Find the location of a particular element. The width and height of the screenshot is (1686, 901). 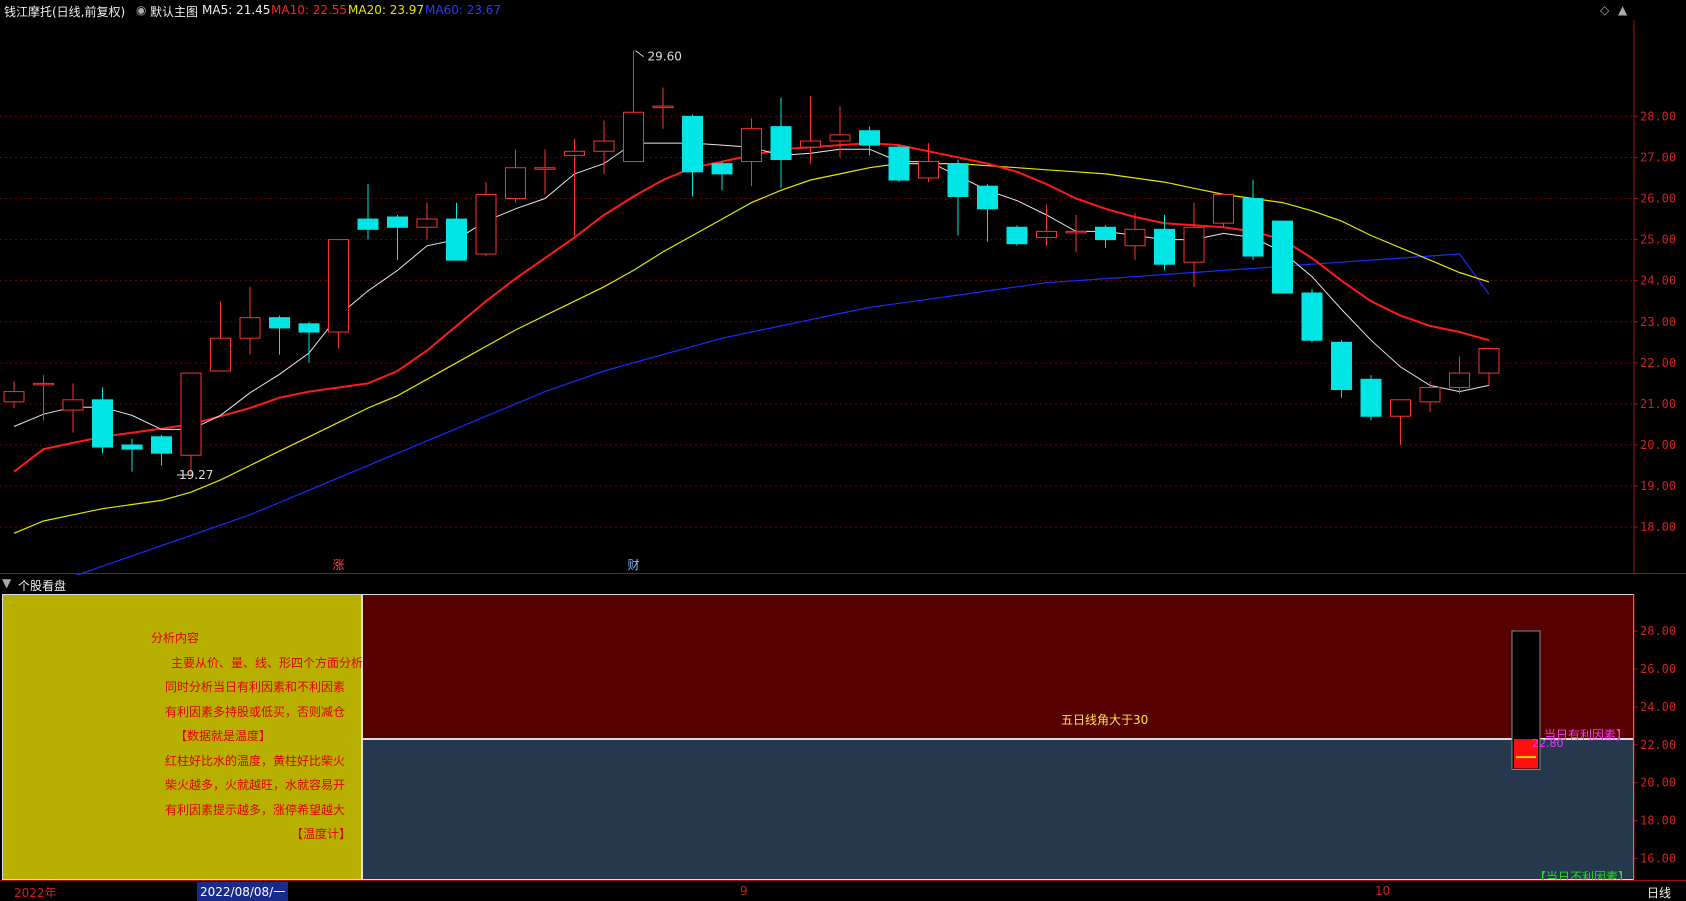

panel2-title: 个股看盘 is located at coordinates (42, 585).